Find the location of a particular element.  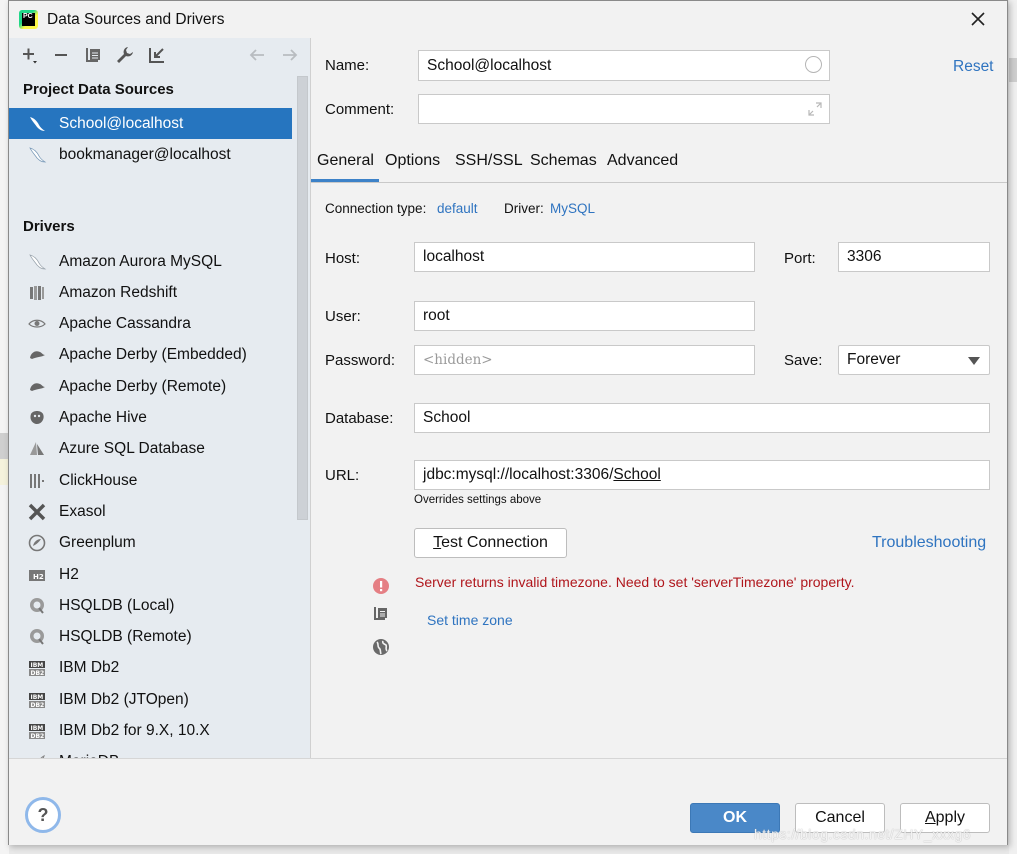

driver-label: Driver: is located at coordinates (524, 208).